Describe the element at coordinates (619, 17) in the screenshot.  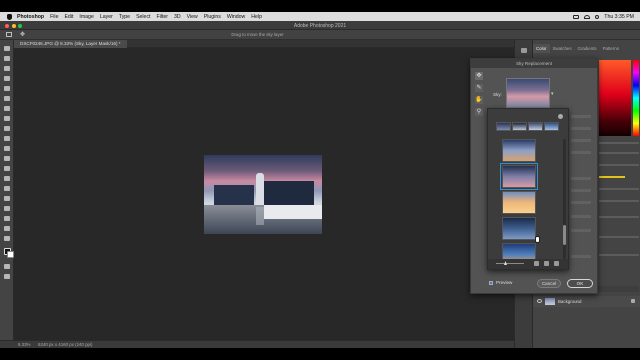
I see `clock: Thu 3:35 PM` at that location.